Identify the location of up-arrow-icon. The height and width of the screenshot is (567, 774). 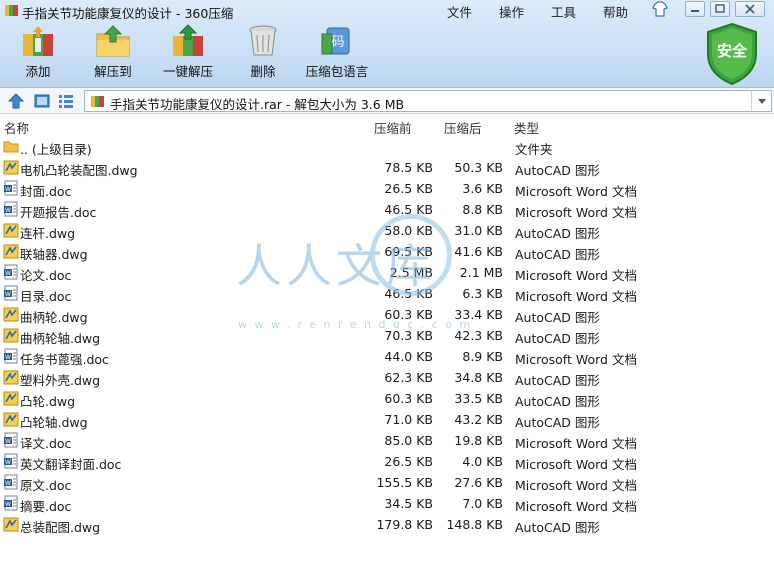
(16, 101).